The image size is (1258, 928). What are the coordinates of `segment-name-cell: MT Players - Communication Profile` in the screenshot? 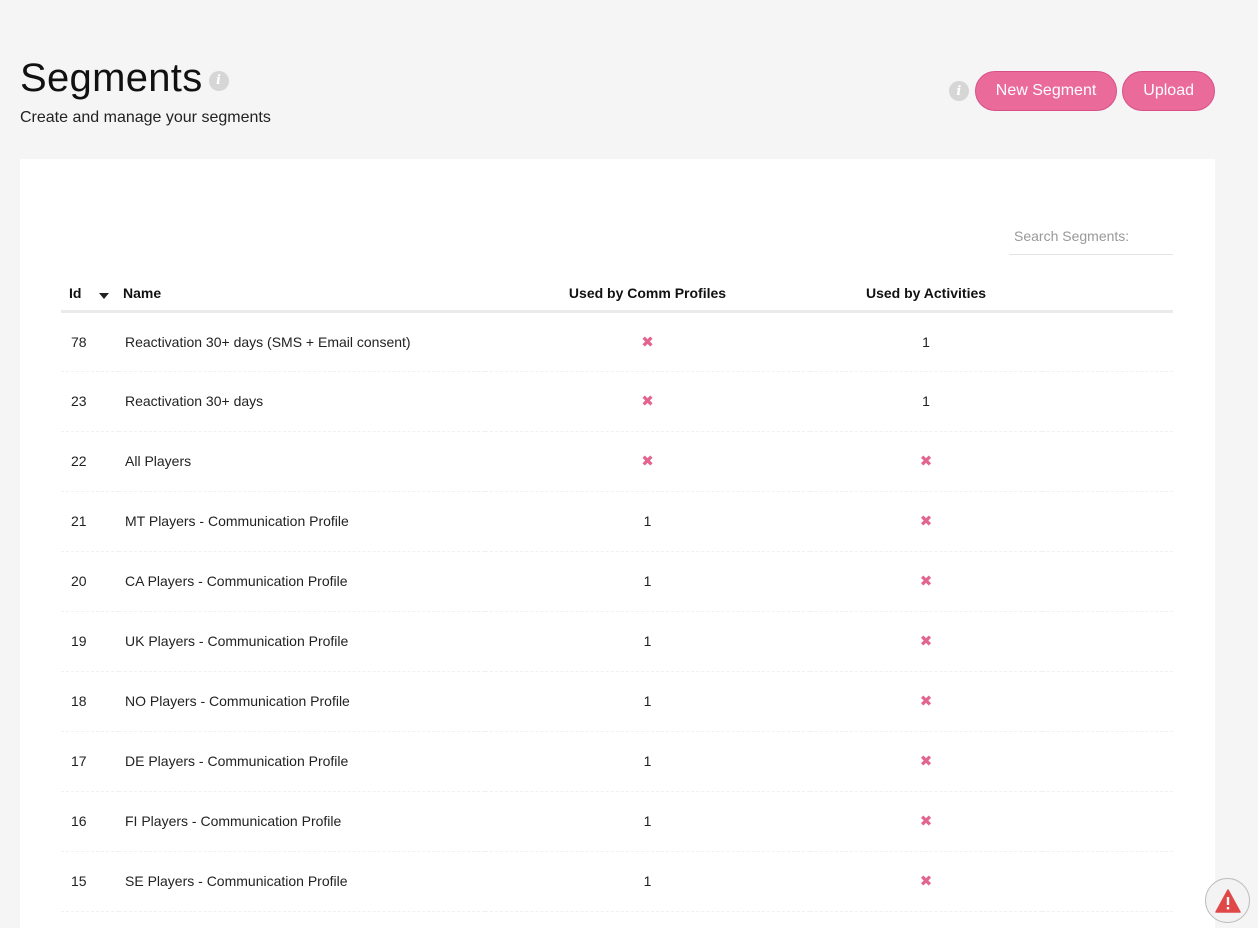 It's located at (302, 521).